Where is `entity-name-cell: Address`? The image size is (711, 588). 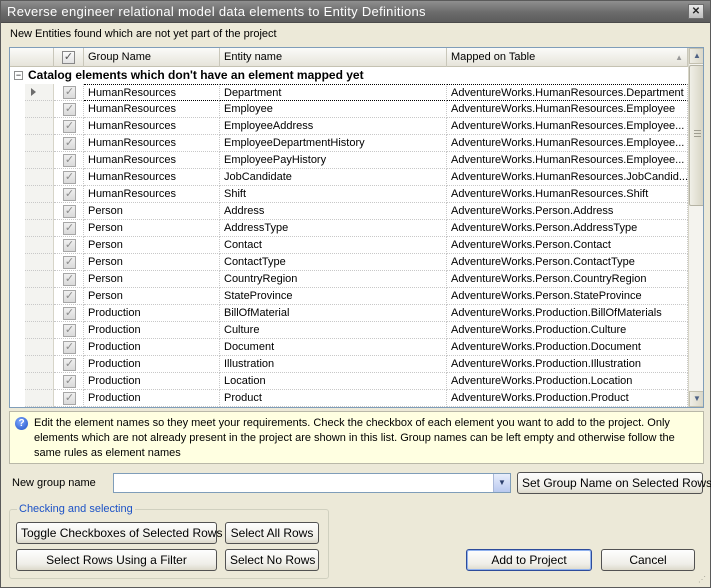
entity-name-cell: Address is located at coordinates (333, 211).